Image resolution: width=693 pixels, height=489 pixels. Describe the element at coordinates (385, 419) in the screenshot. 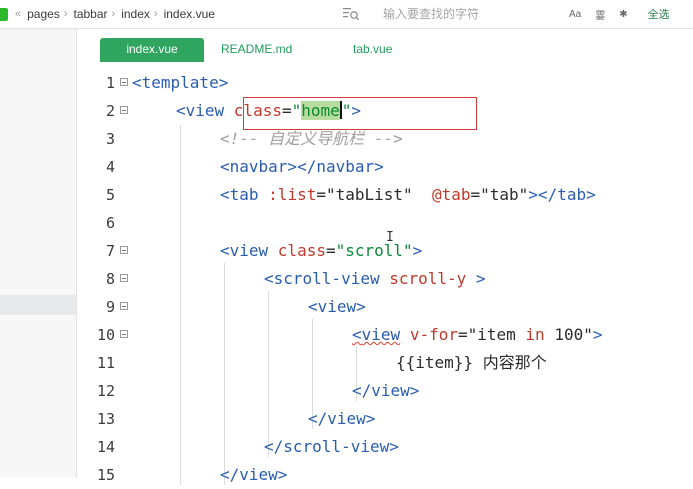

I see `code-line: 13 </view>` at that location.